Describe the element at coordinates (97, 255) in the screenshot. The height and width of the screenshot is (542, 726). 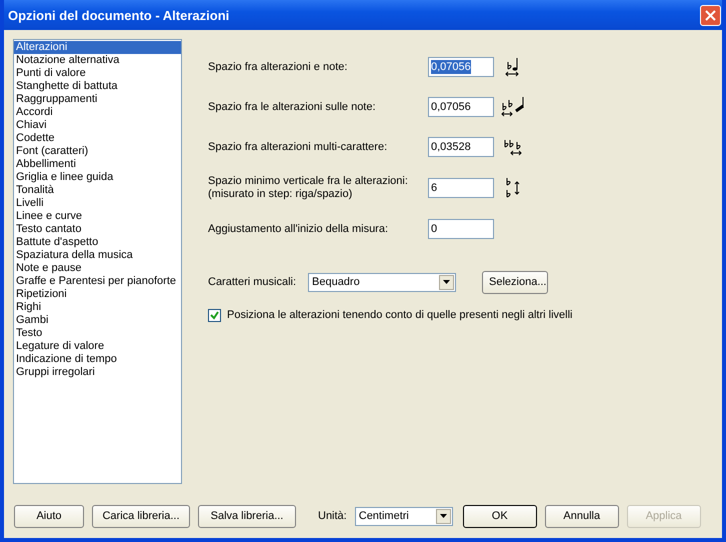
I see `list-item: Spaziatura della musica` at that location.